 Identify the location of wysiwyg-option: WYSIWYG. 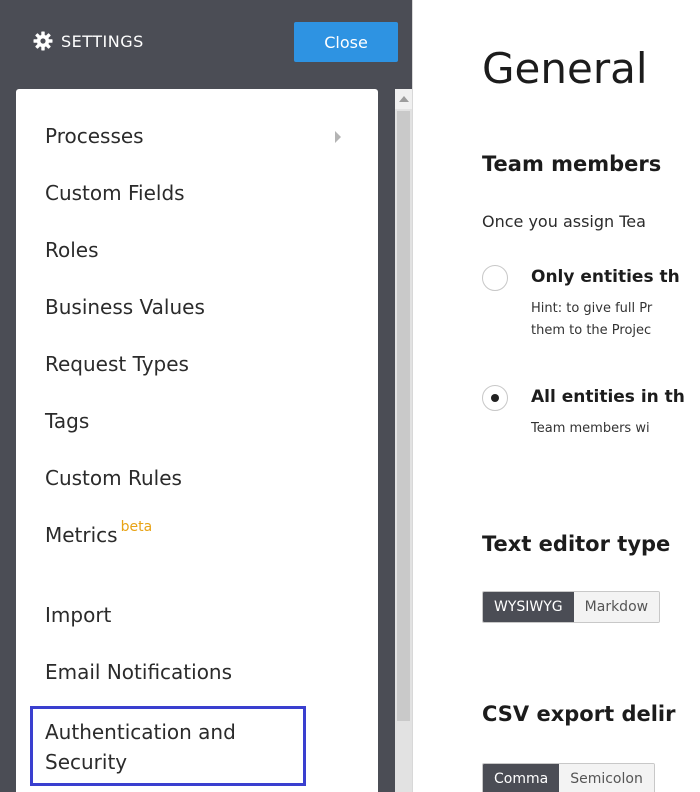
(528, 607).